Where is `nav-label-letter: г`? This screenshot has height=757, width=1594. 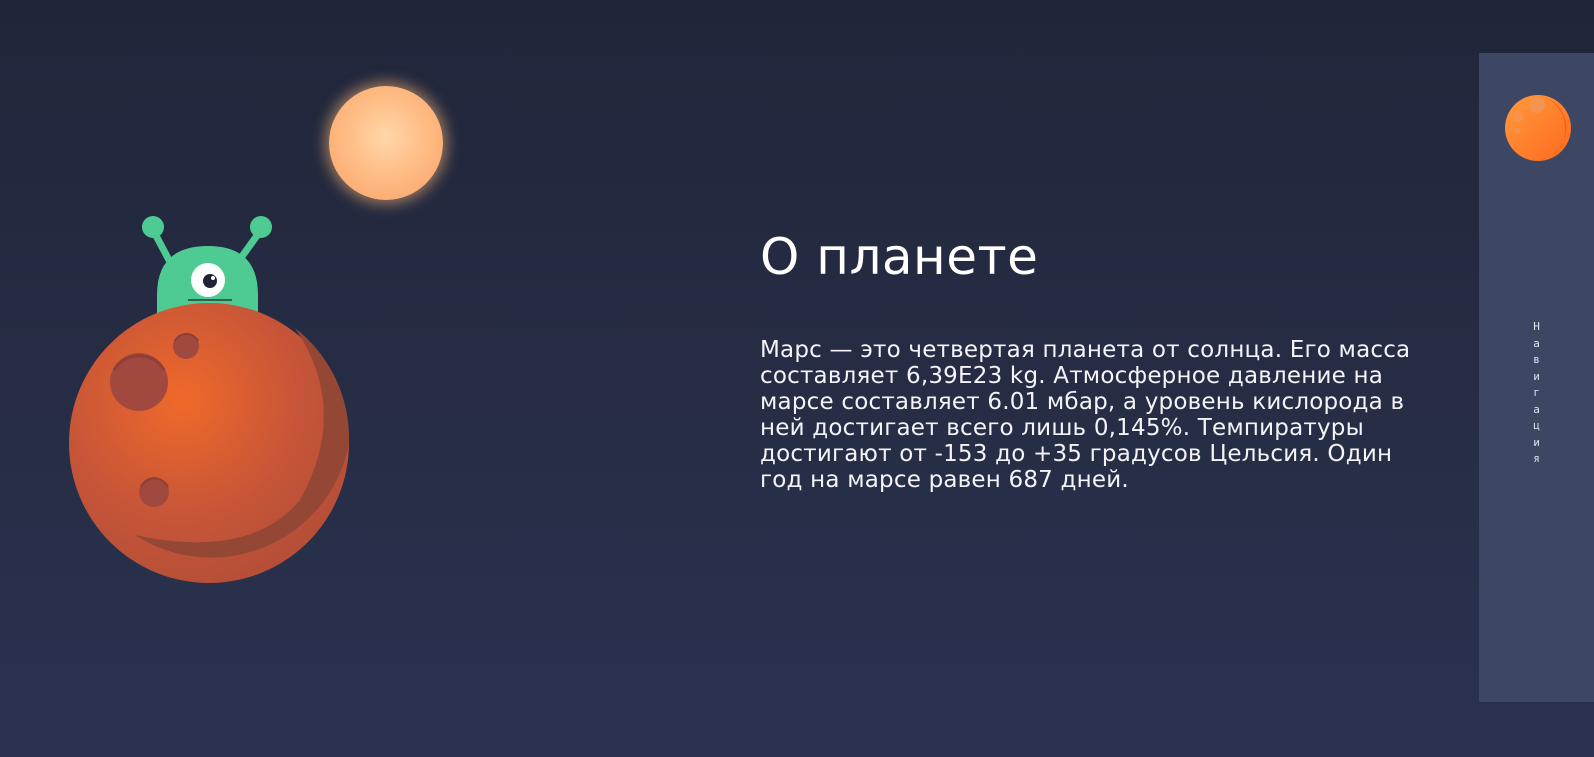 nav-label-letter: г is located at coordinates (1536, 392).